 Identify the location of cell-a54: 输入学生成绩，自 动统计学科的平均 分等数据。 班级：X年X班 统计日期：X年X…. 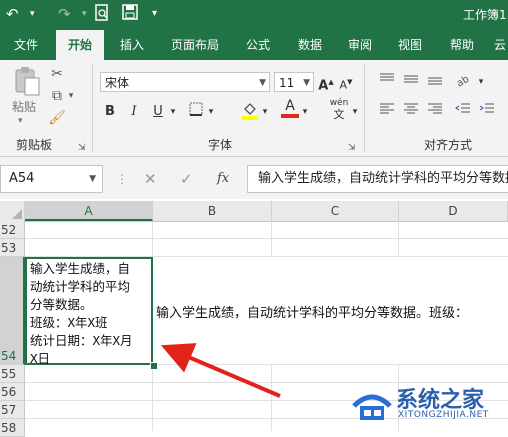
(89, 311).